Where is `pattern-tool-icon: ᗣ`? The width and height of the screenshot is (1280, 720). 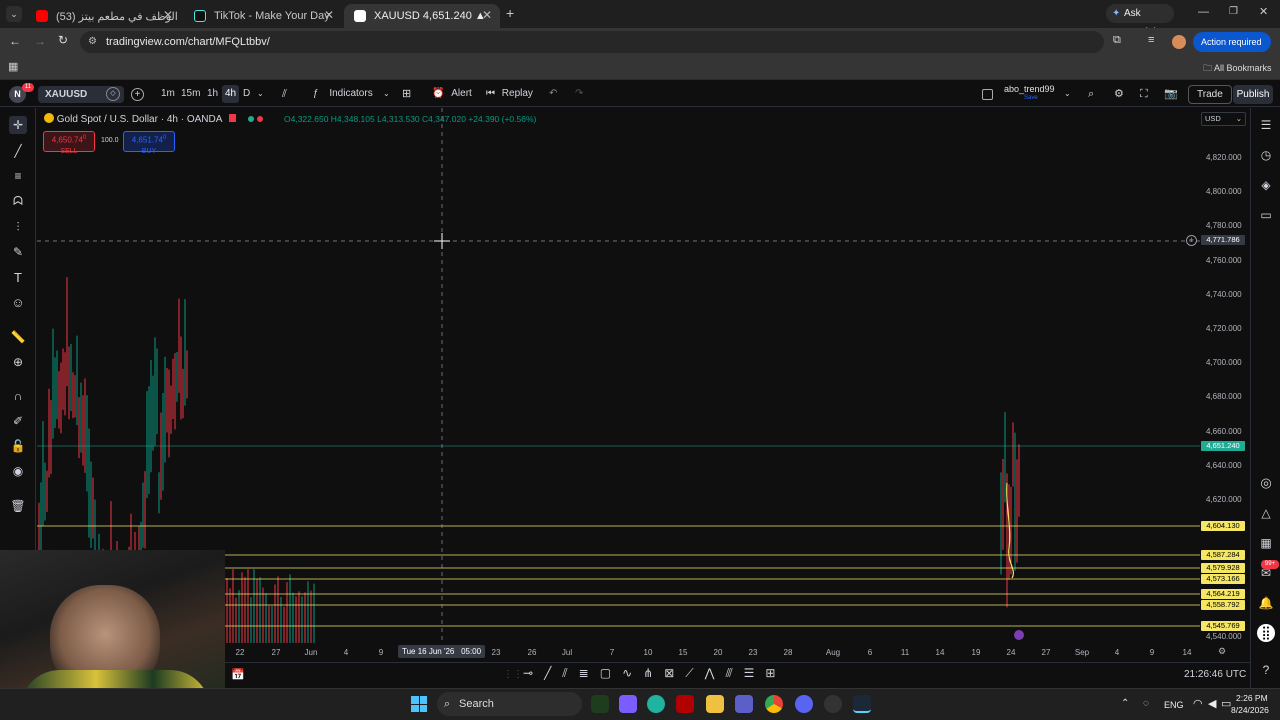
pattern-tool-icon: ᗣ is located at coordinates (18, 201).